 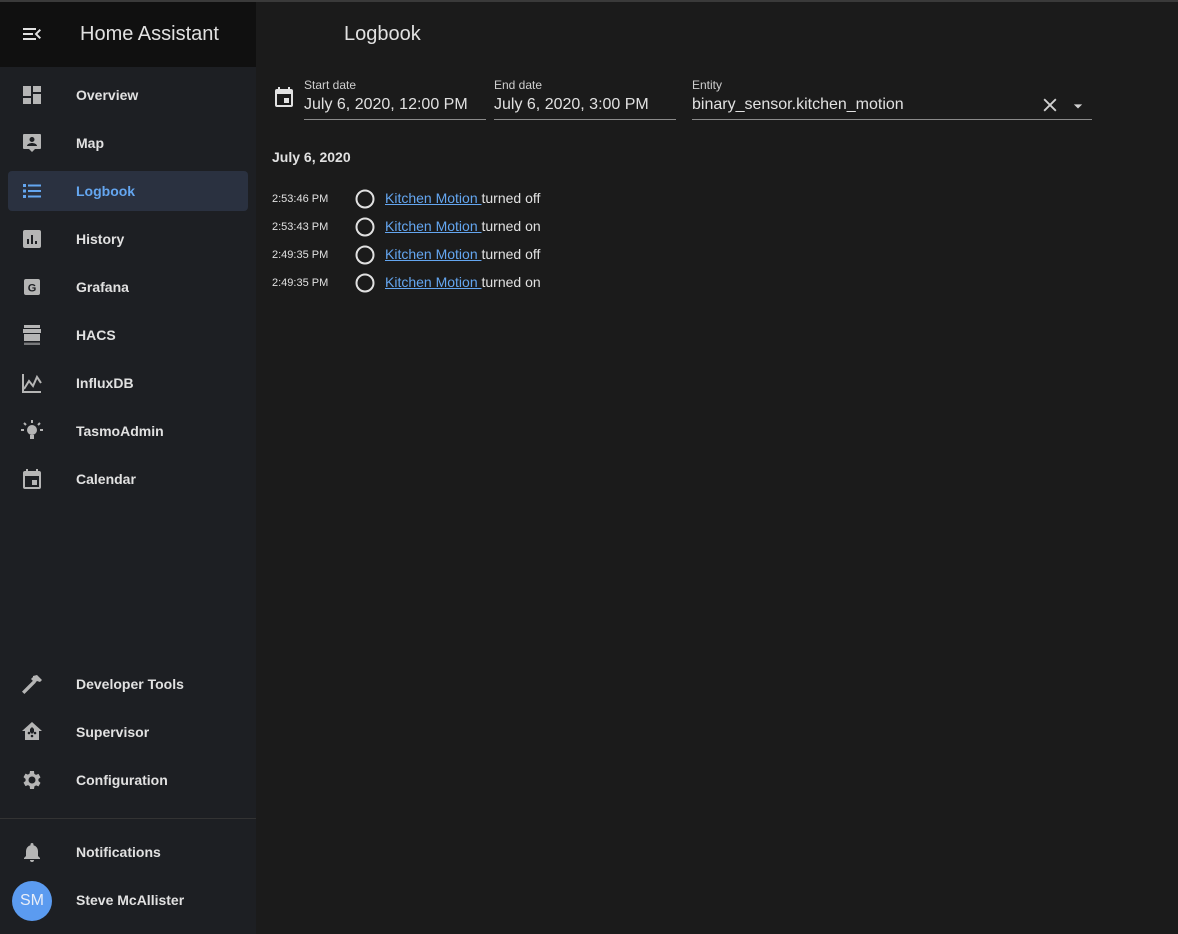 I want to click on sidebar-item-label: Grafana, so click(x=102, y=287).